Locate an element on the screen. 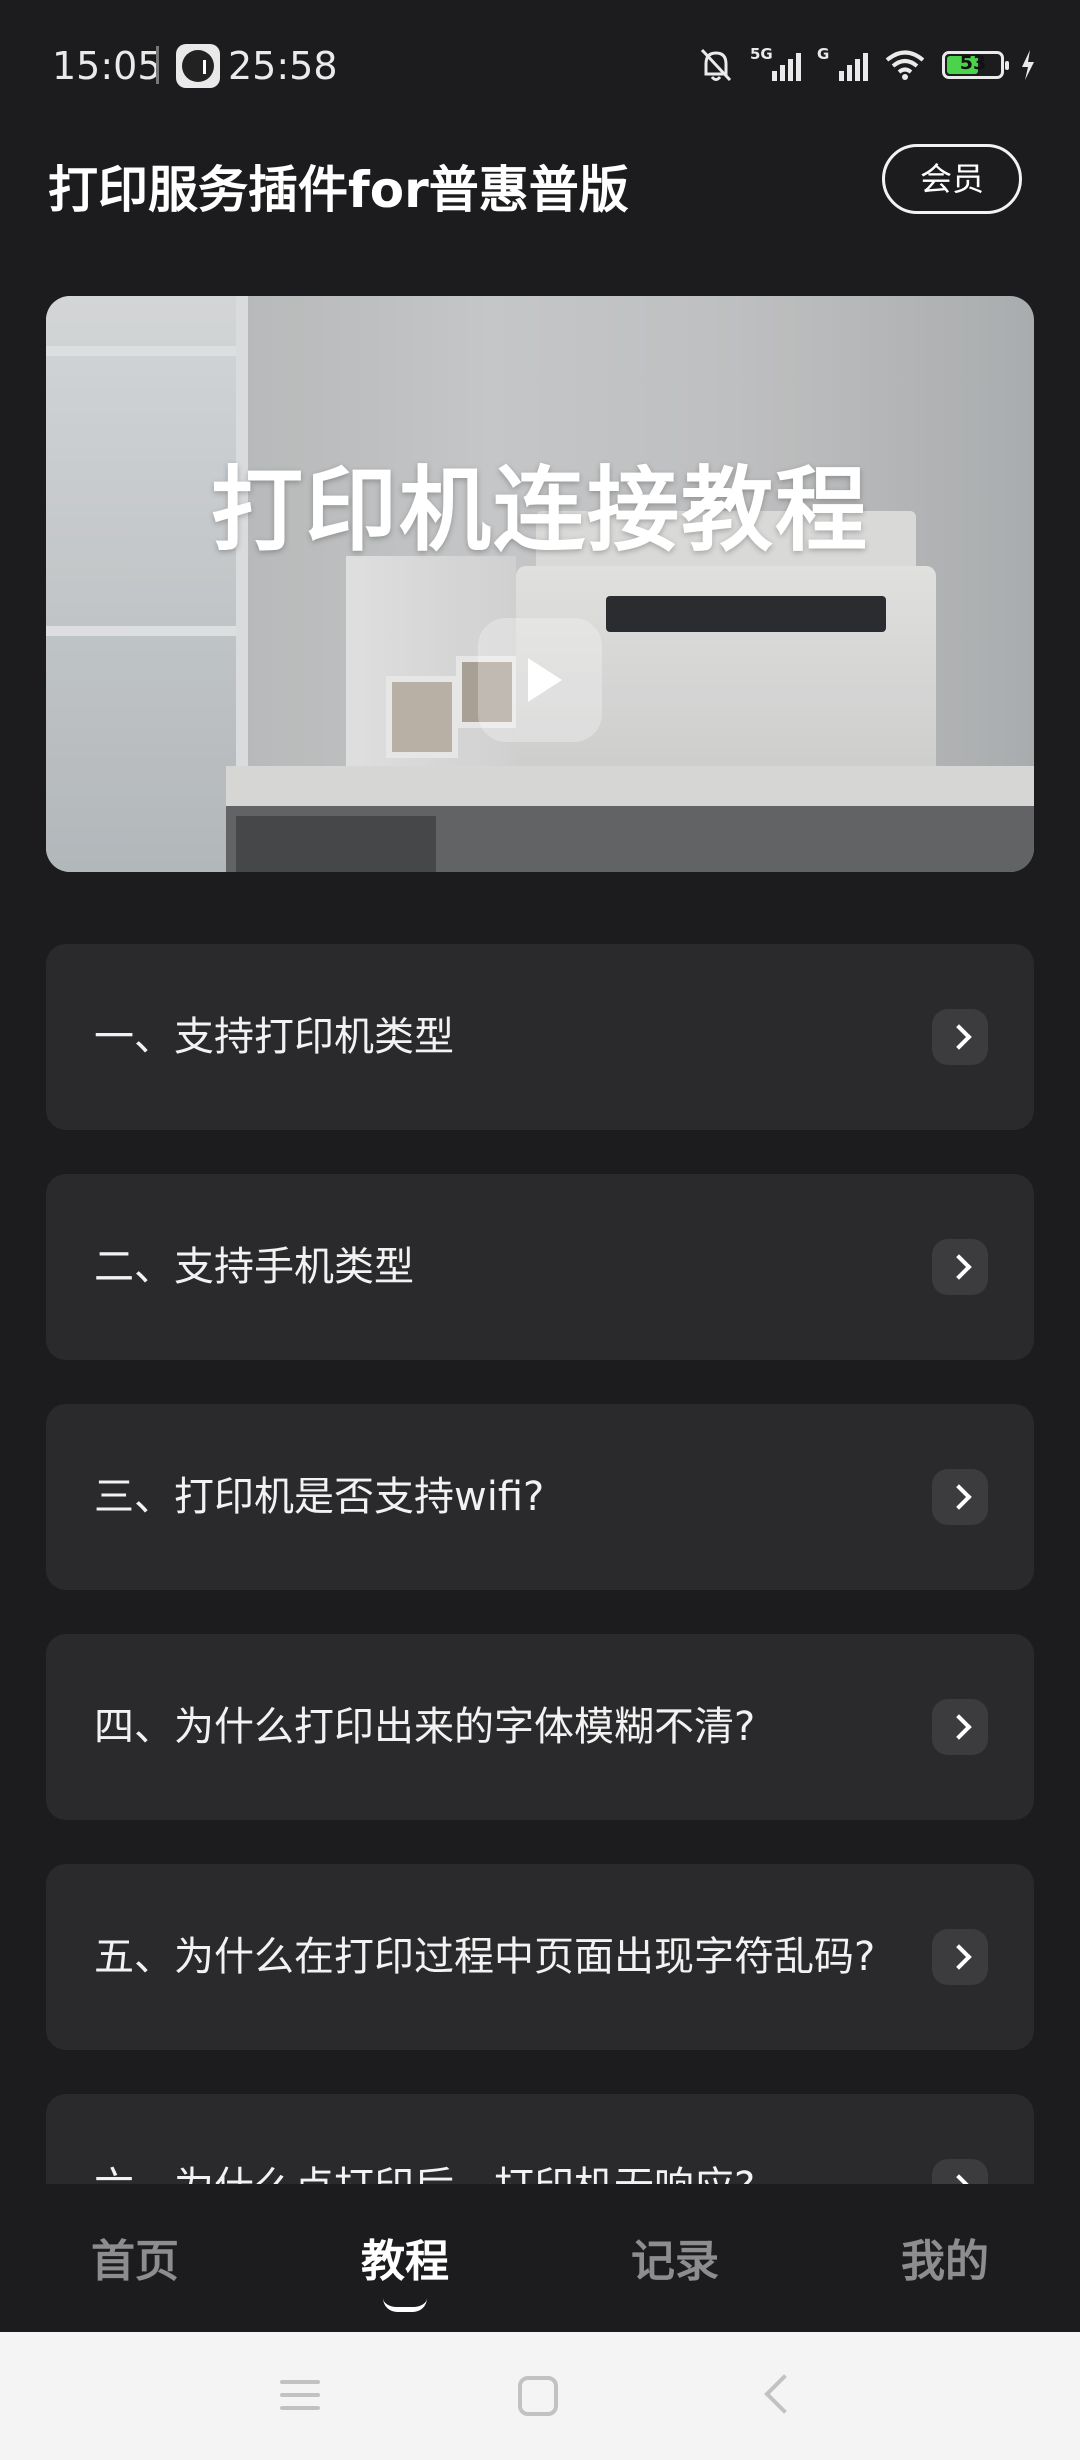 Image resolution: width=1080 pixels, height=2460 pixels. signal-icon: 5G is located at coordinates (775, 63).